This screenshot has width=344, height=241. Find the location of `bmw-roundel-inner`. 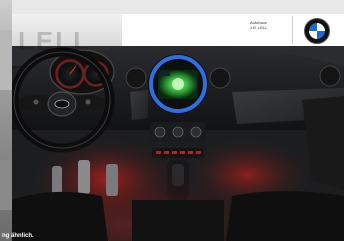

bmw-roundel-inner is located at coordinates (317, 31).